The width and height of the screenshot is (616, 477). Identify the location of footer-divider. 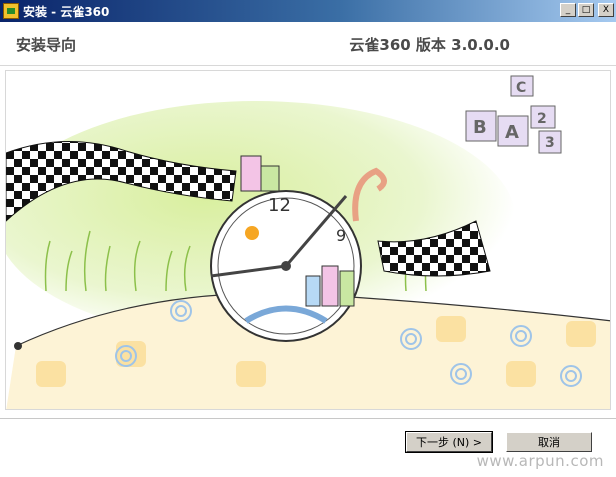
(308, 418).